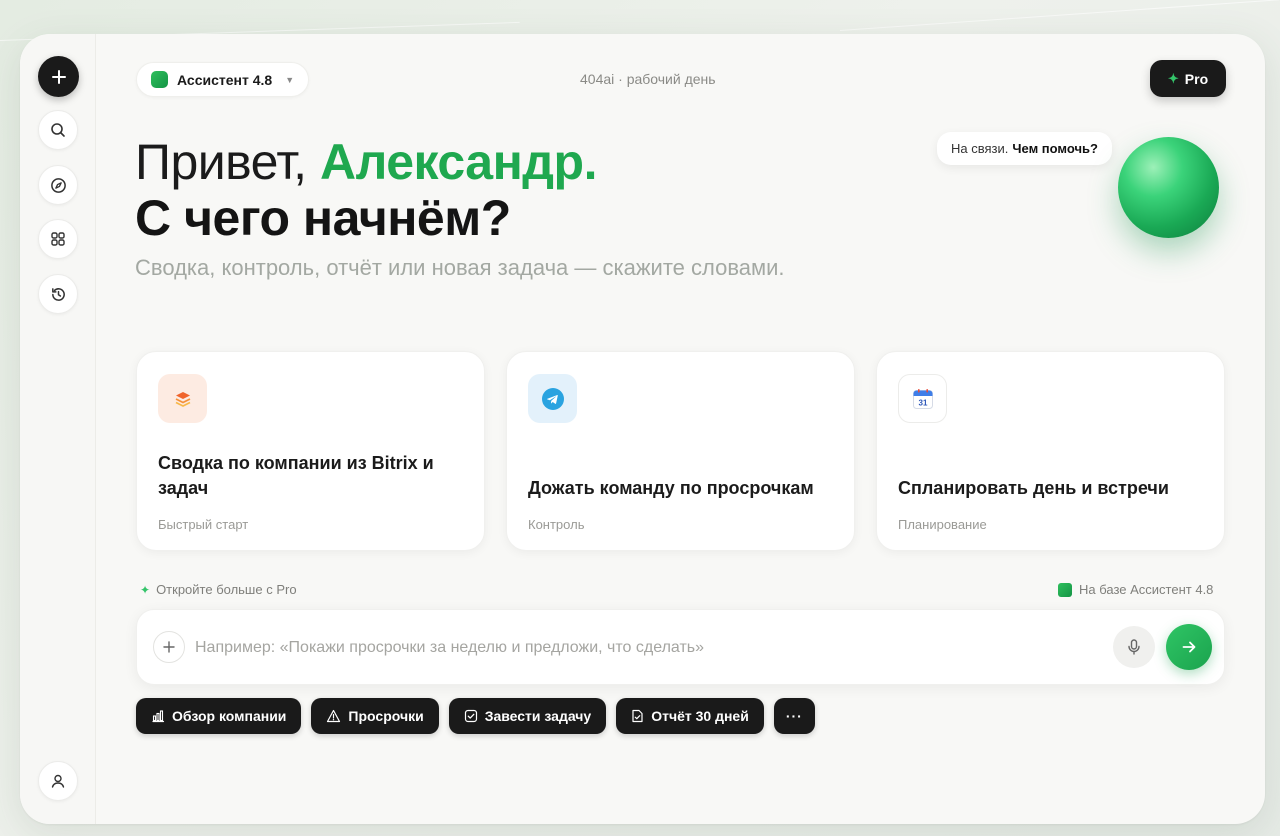  What do you see at coordinates (1055, 148) in the screenshot?
I see `bubble-bold-text: Чем помочь?` at bounding box center [1055, 148].